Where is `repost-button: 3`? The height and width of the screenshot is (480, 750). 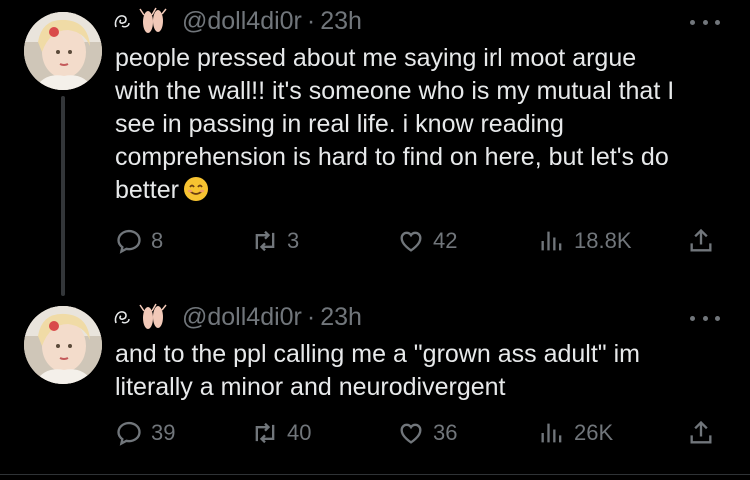
repost-button: 3 is located at coordinates (275, 241).